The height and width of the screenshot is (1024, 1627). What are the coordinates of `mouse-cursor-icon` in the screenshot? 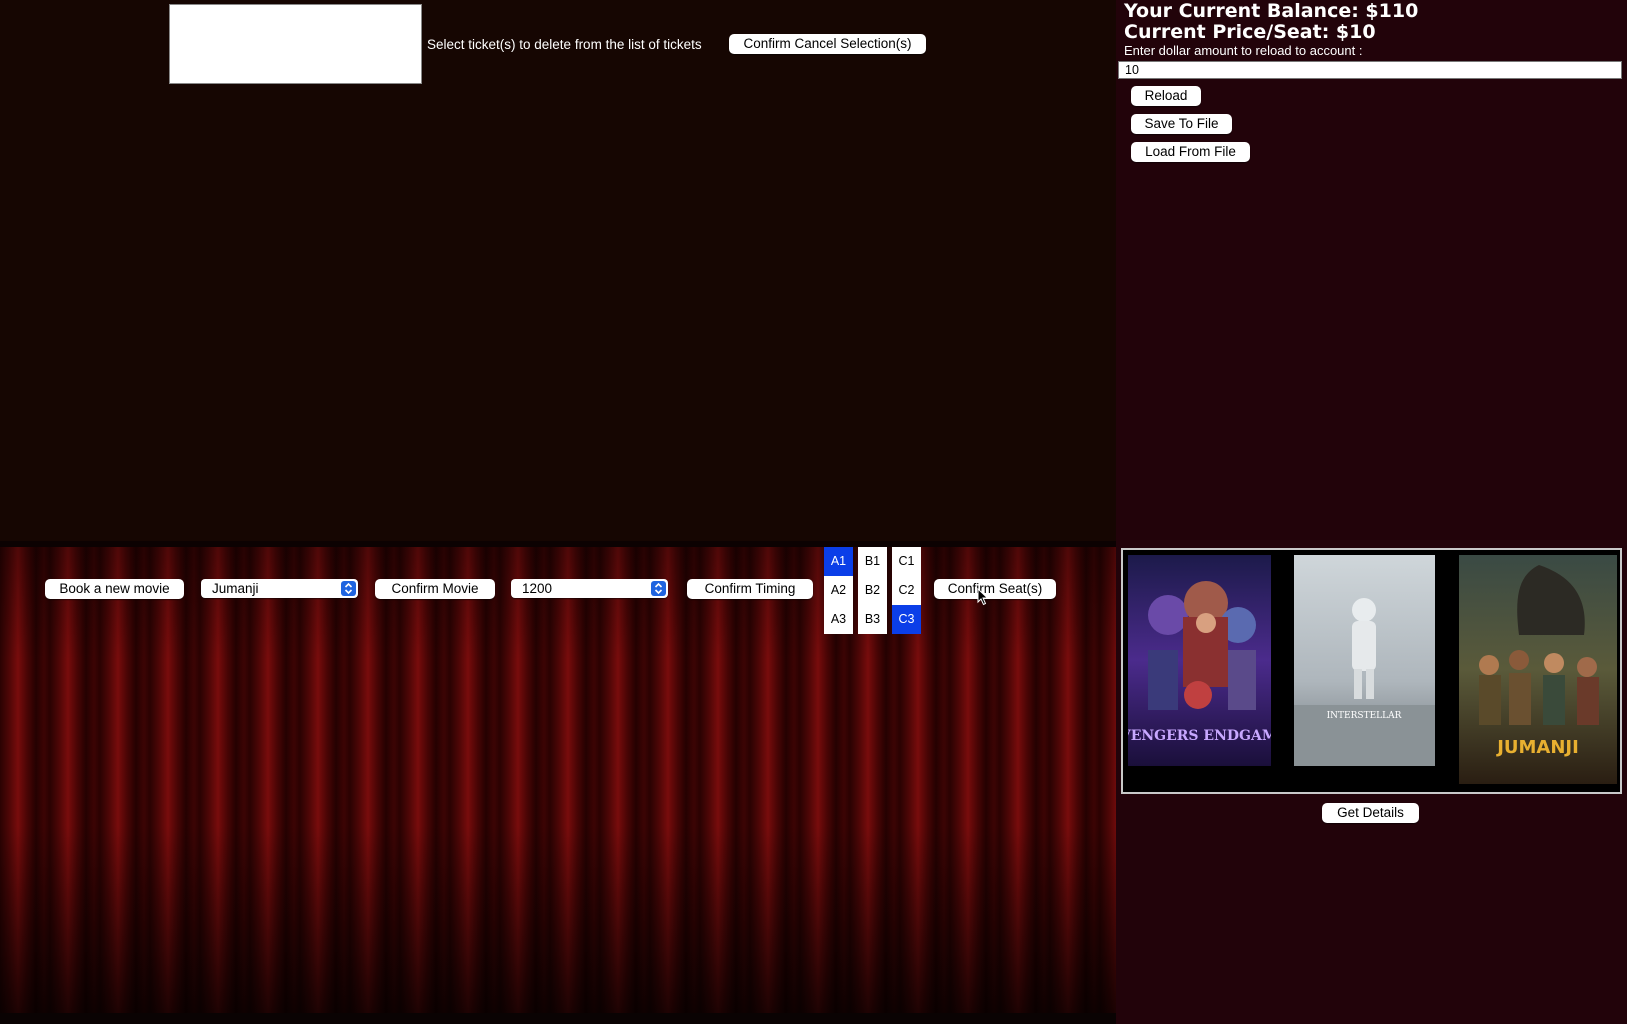 It's located at (983, 597).